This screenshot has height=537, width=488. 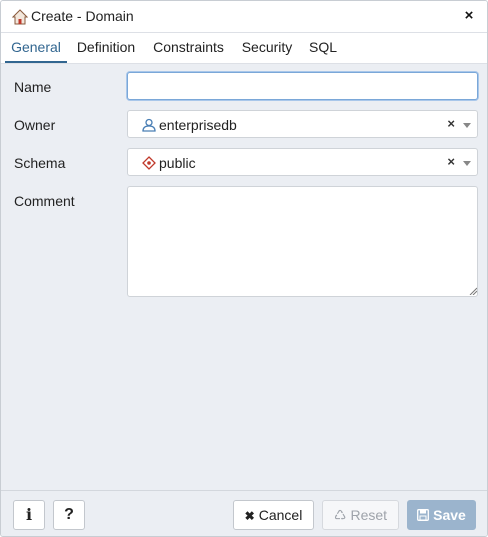 What do you see at coordinates (302, 86) in the screenshot?
I see `name-input` at bounding box center [302, 86].